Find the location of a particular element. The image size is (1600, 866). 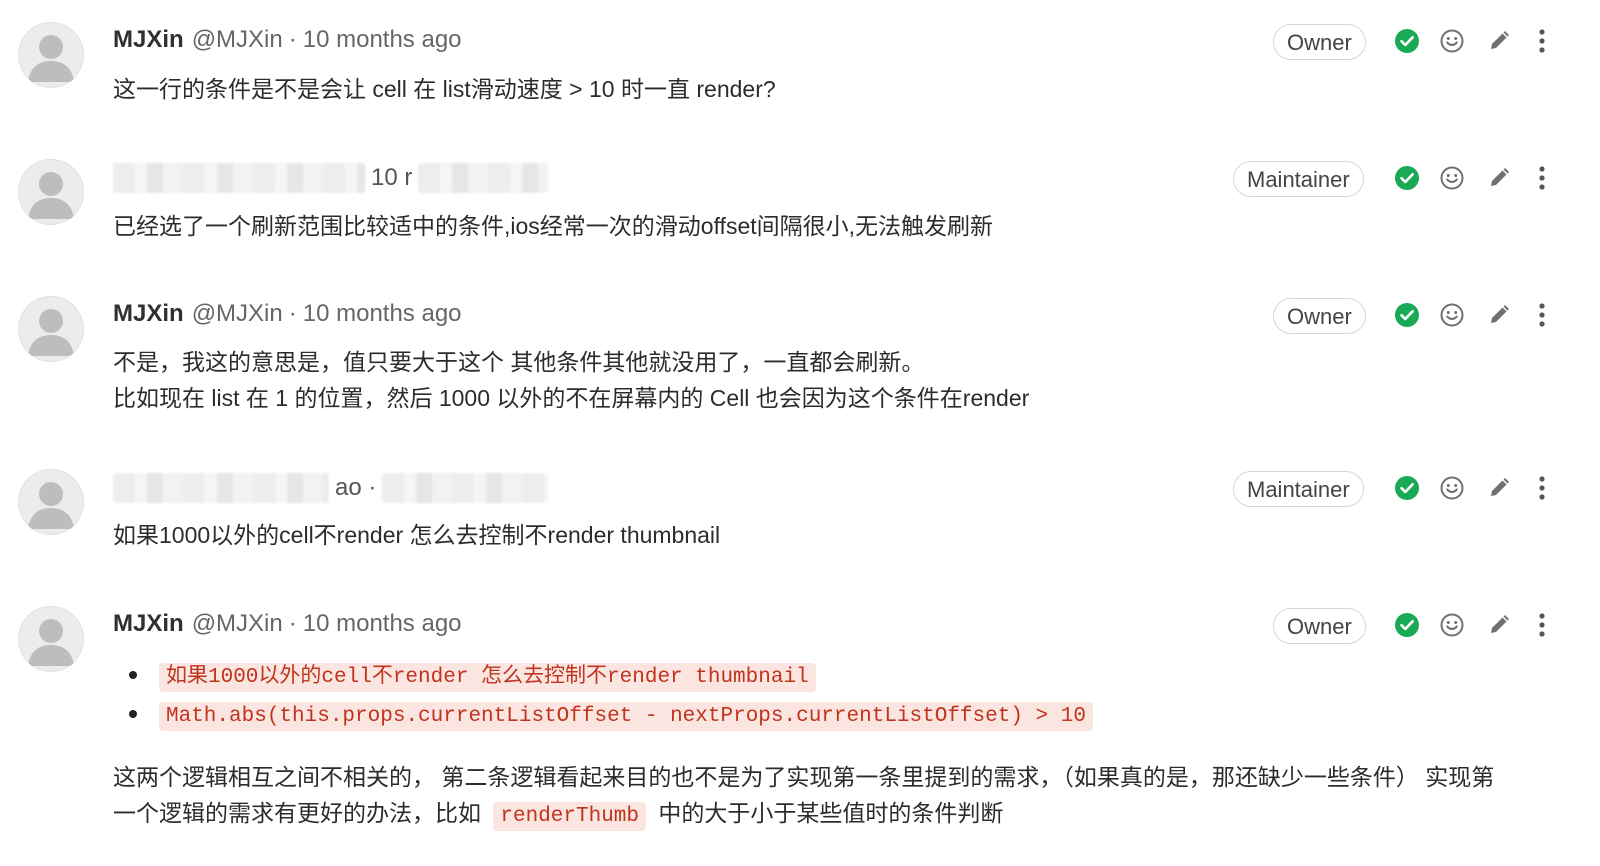

note-header: MJXin @MJXin · 10 months ago is located at coordinates (287, 624).